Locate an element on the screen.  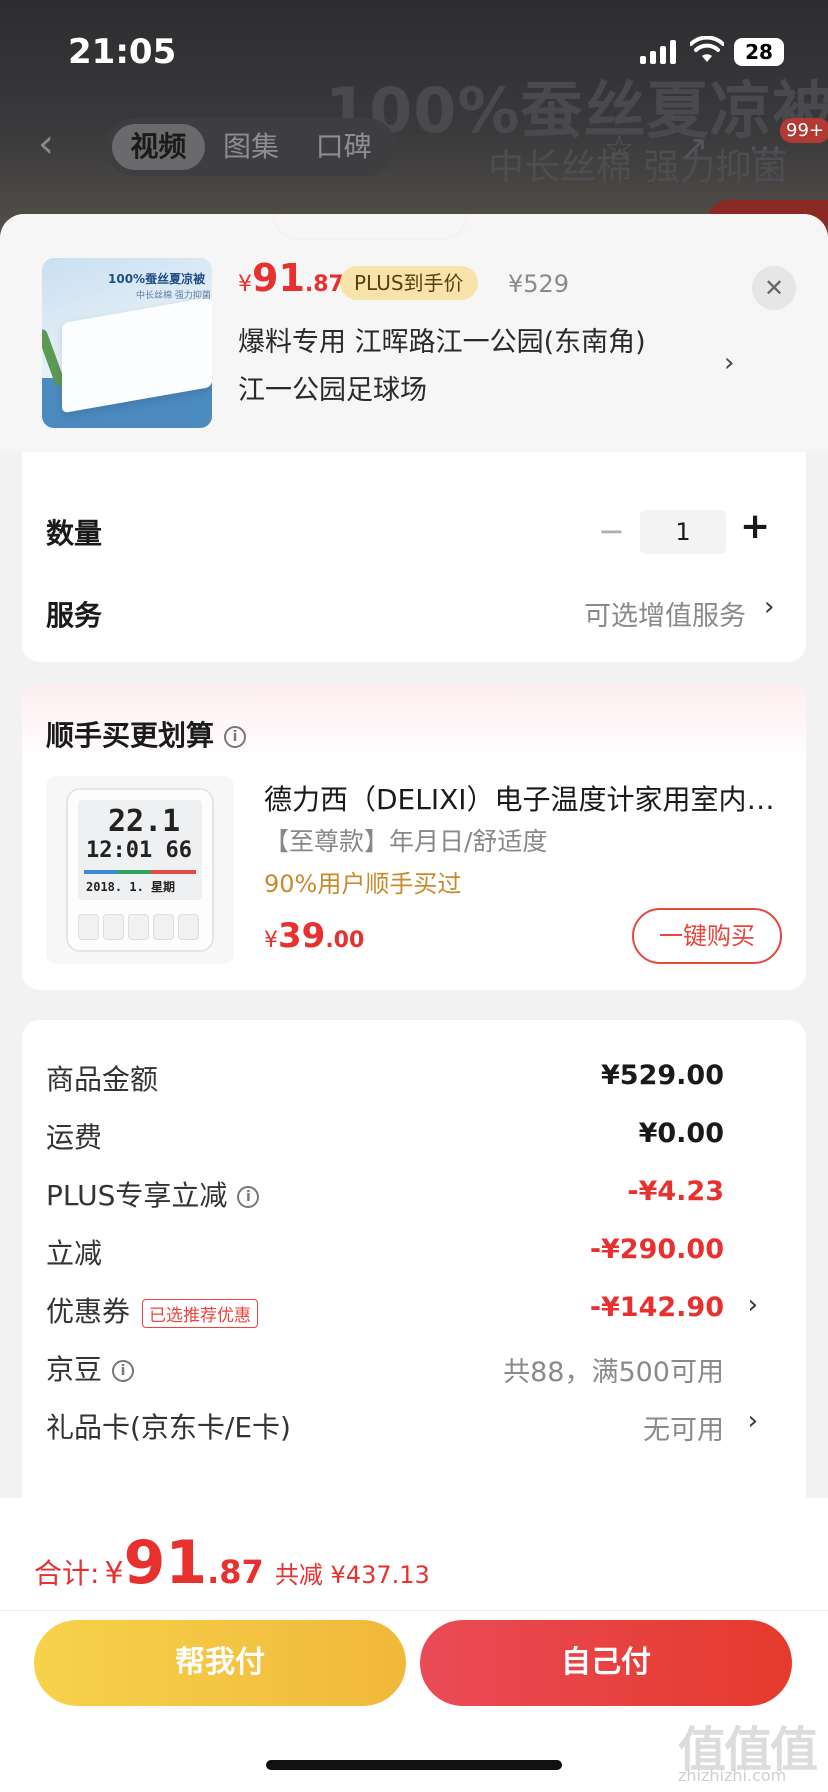
summary-value: -¥4.23 is located at coordinates (675, 1191).